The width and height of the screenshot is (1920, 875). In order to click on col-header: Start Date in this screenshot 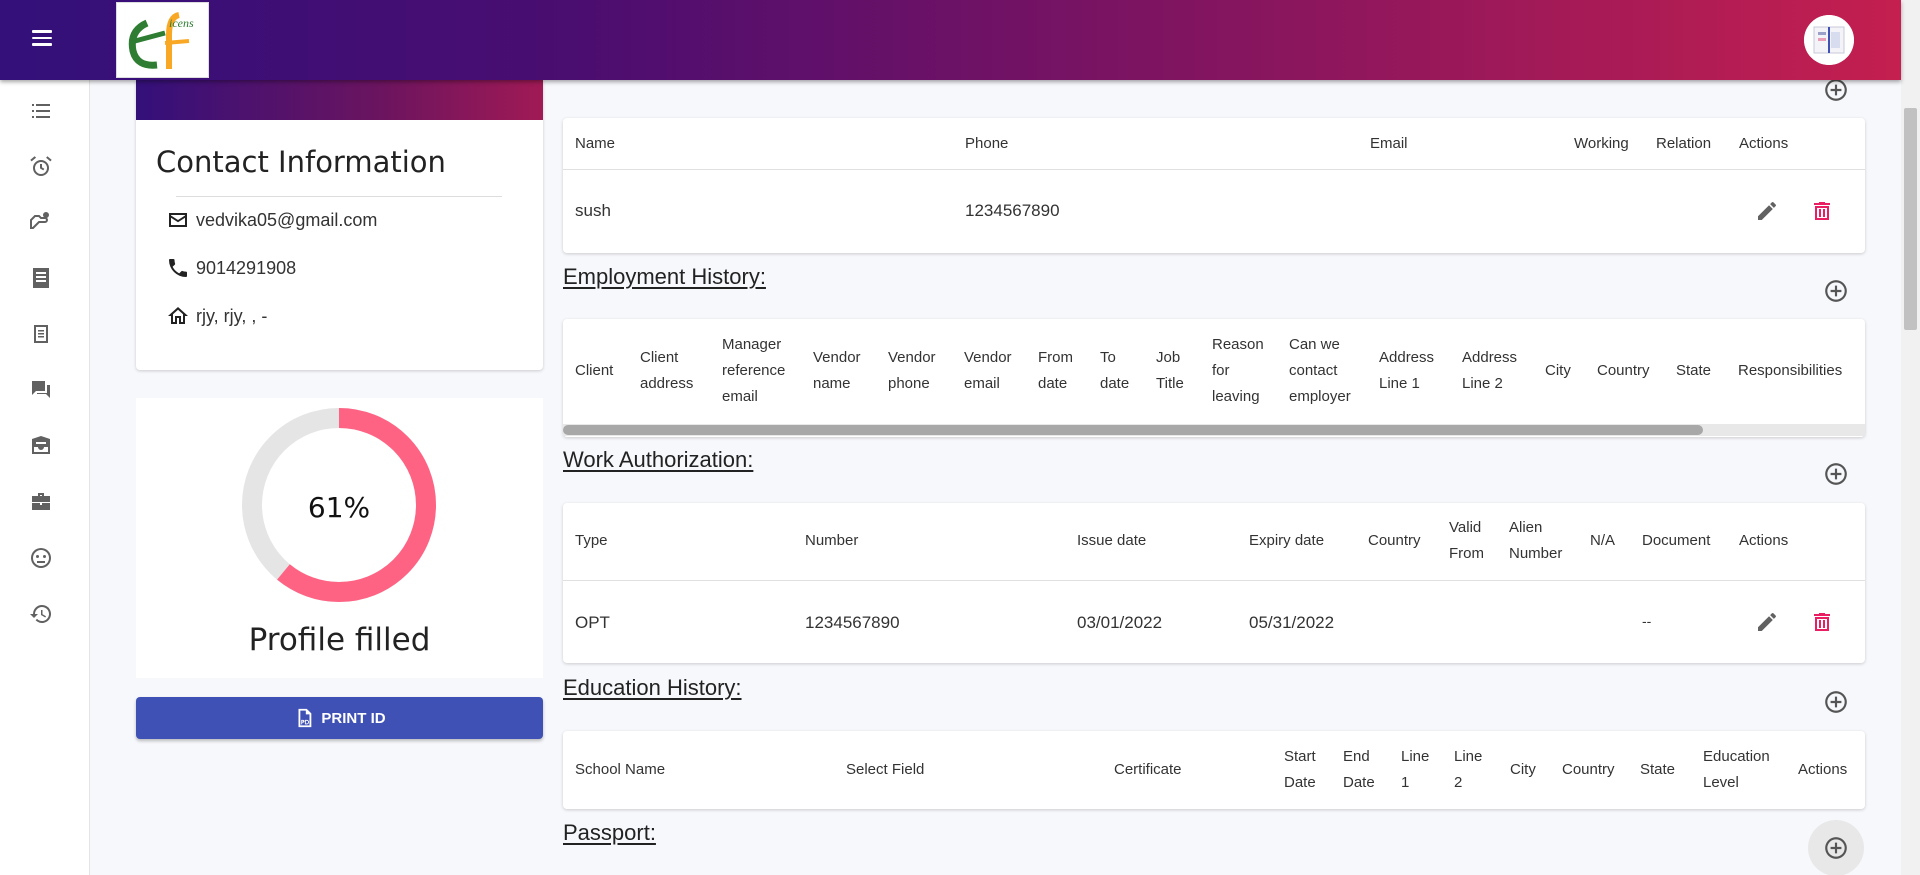, I will do `click(1300, 769)`.